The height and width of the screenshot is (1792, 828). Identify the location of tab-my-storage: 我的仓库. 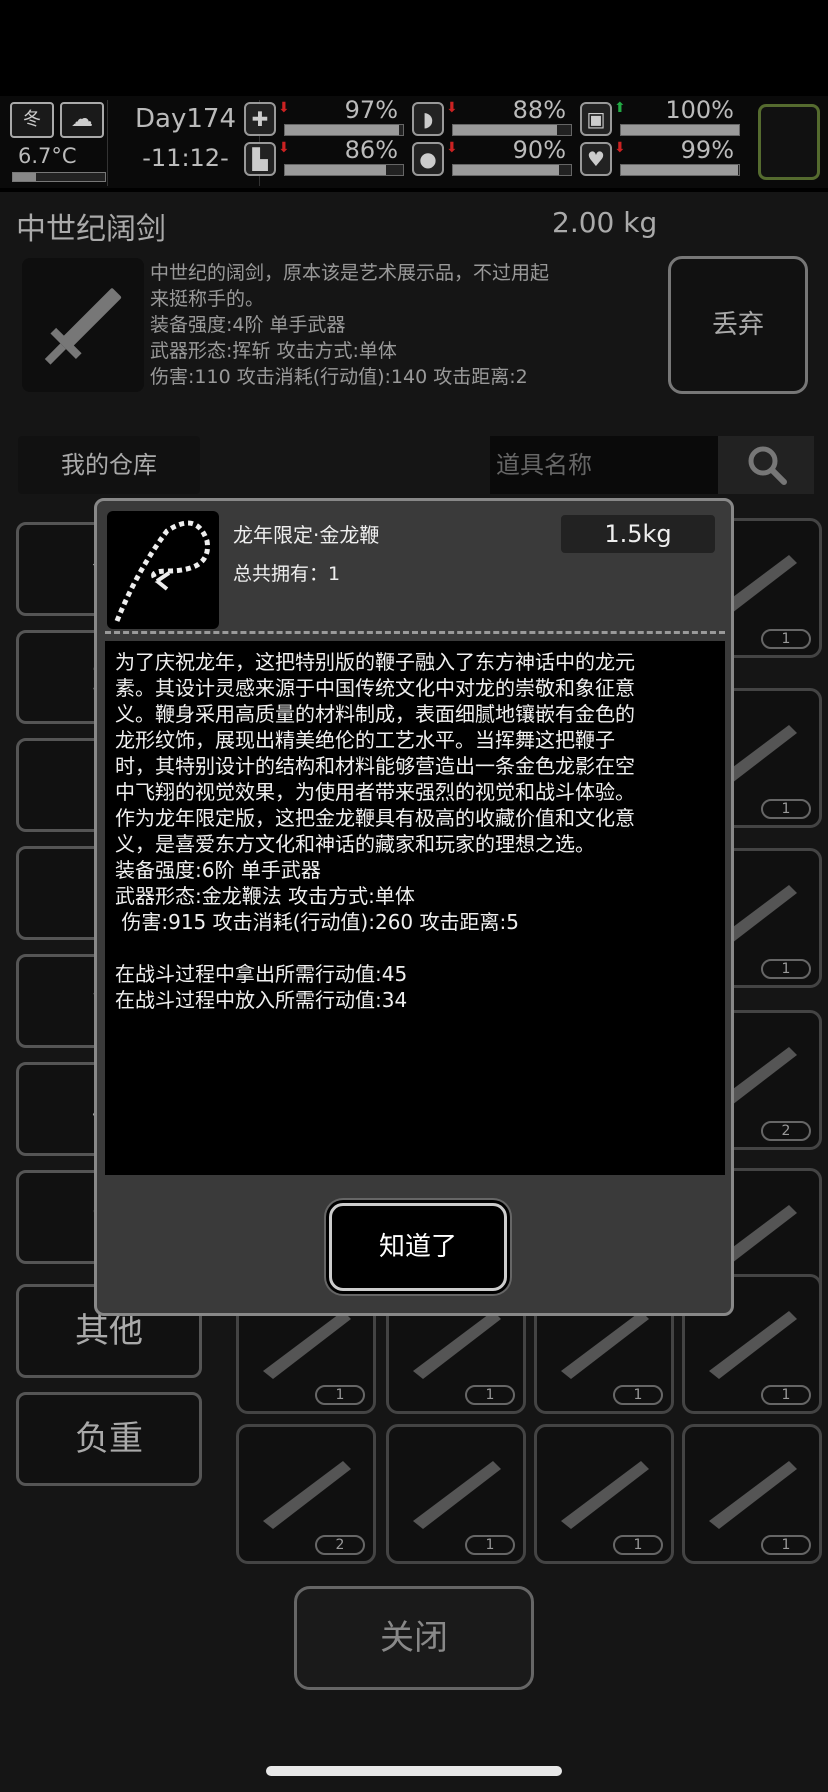
(109, 465).